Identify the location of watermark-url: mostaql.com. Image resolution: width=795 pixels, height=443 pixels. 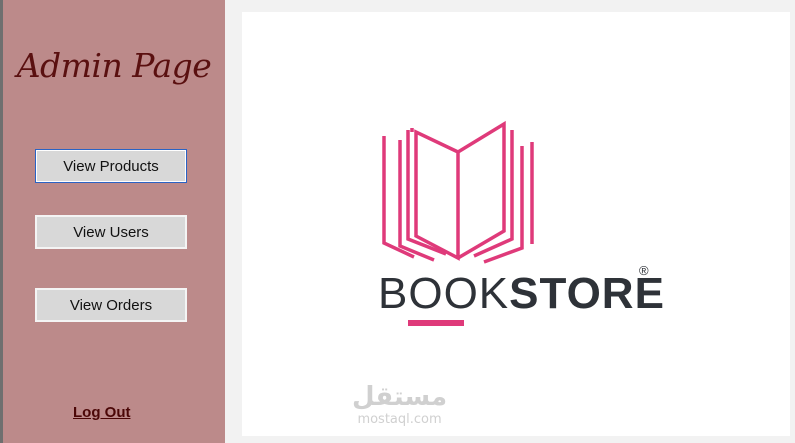
(399, 419).